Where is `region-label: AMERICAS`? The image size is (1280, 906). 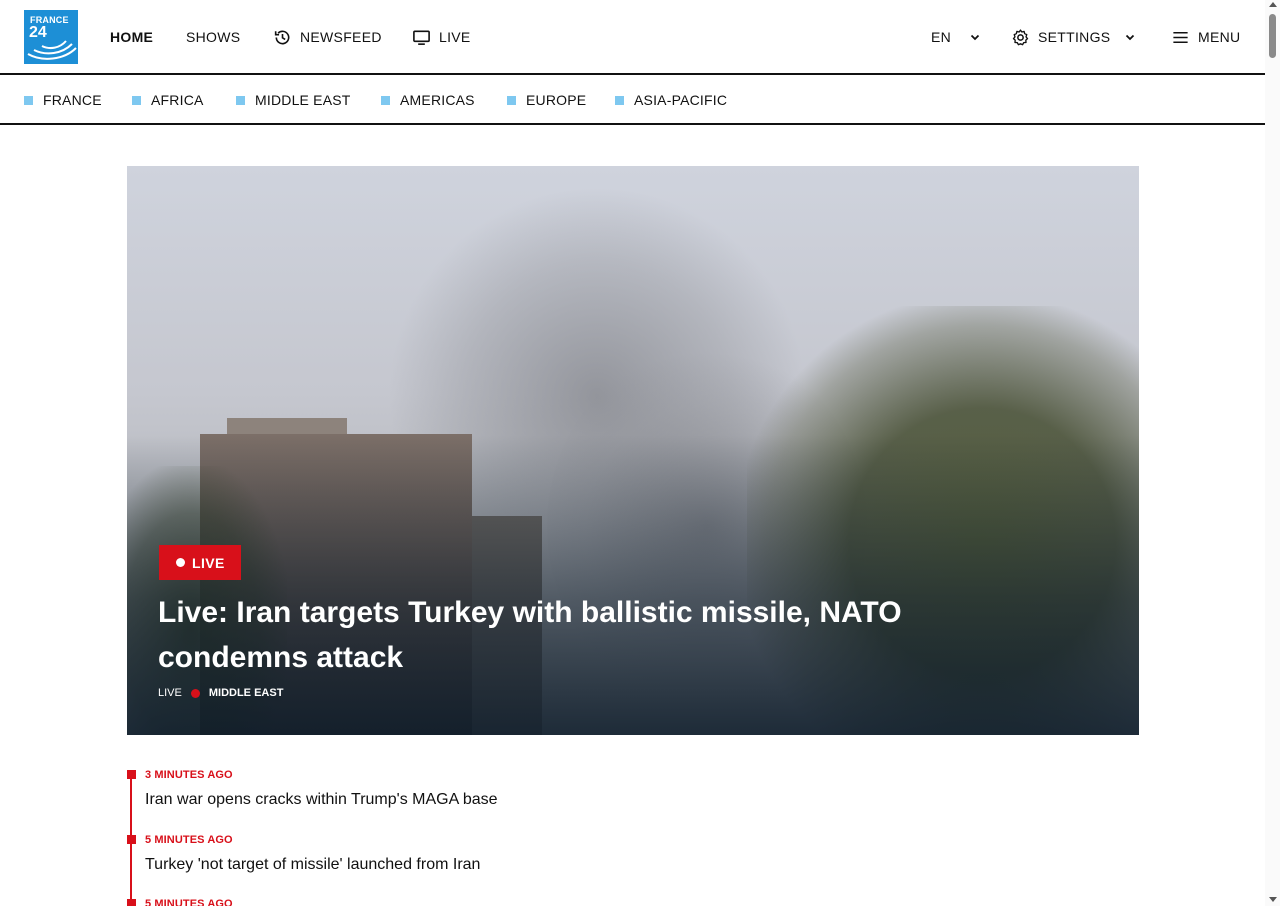
region-label: AMERICAS is located at coordinates (437, 100).